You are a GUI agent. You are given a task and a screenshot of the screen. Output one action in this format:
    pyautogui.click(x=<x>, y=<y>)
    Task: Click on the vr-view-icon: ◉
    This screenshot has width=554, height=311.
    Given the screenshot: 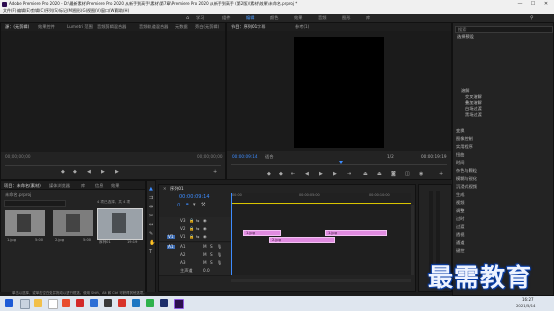 What is the action you would take?
    pyautogui.click(x=421, y=174)
    